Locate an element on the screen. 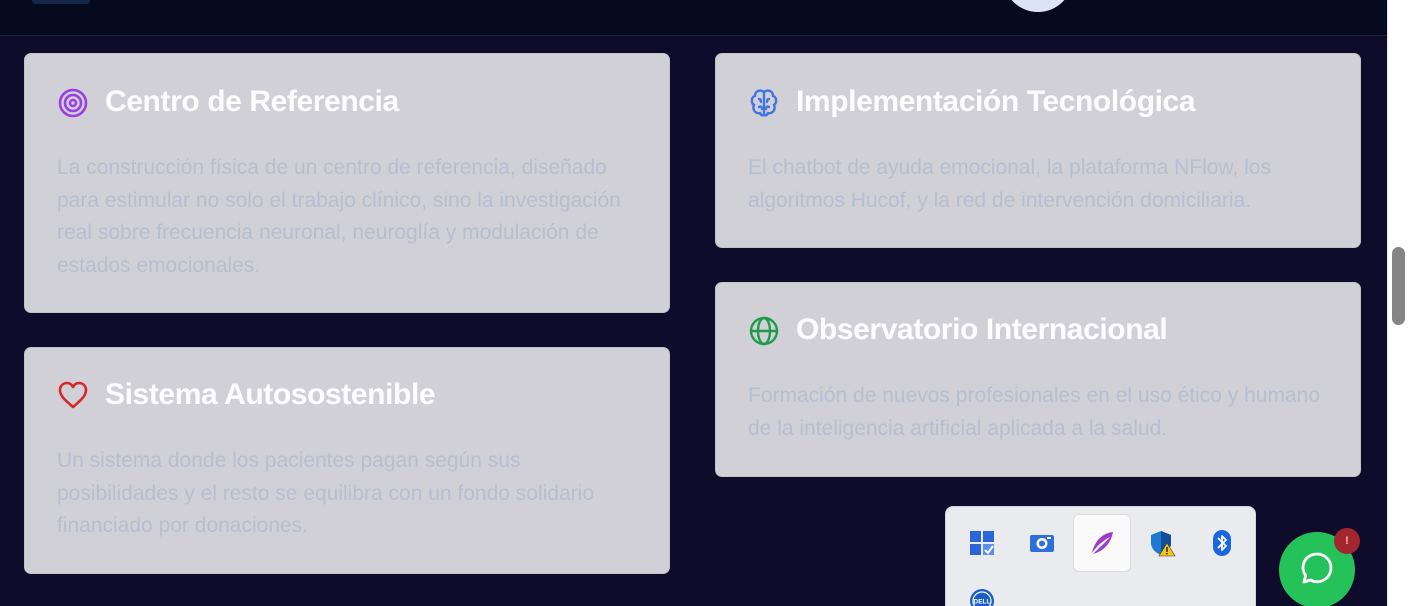 The image size is (1426, 606). target-icon is located at coordinates (73, 103).